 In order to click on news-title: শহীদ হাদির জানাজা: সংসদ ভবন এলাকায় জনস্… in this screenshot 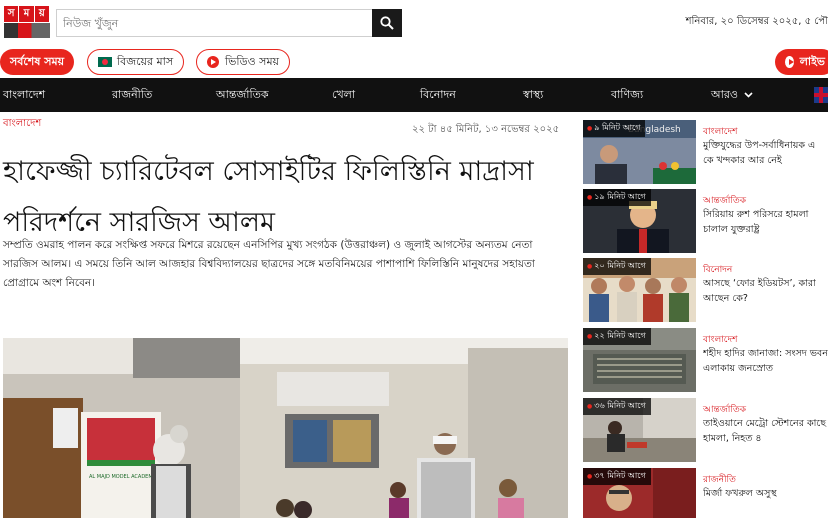, I will do `click(765, 361)`.